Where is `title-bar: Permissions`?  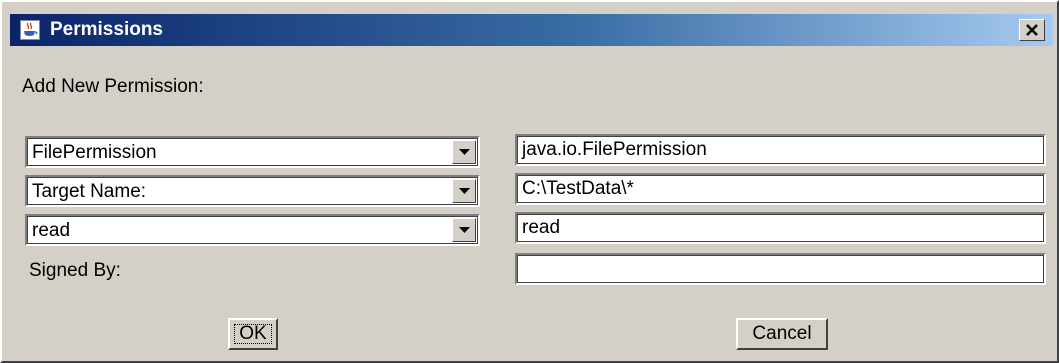 title-bar: Permissions is located at coordinates (531, 30).